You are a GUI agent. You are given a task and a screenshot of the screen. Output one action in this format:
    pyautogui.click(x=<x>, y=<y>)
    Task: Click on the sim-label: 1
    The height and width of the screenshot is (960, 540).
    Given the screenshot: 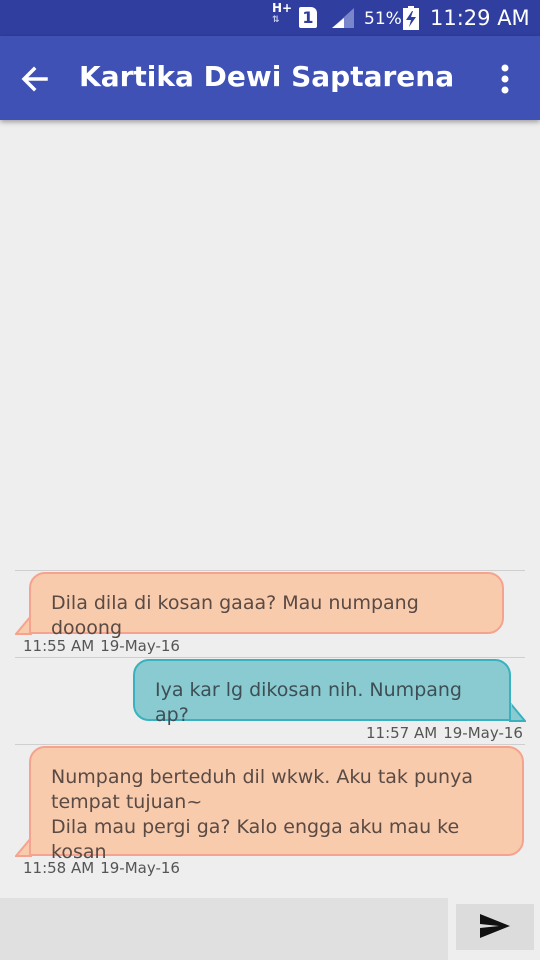 What is the action you would take?
    pyautogui.click(x=308, y=17)
    